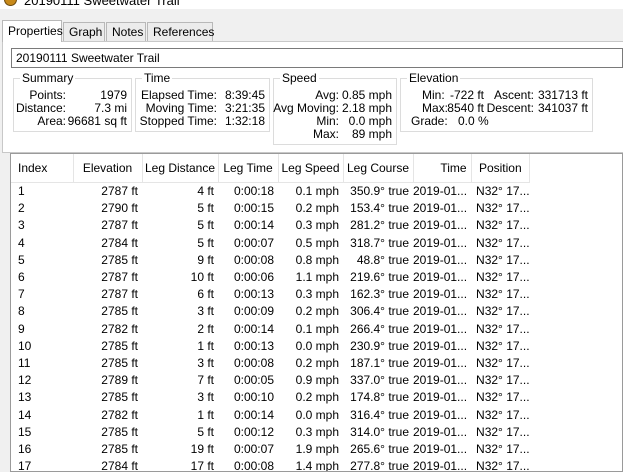  Describe the element at coordinates (25, 414) in the screenshot. I see `cell-index: 14` at that location.